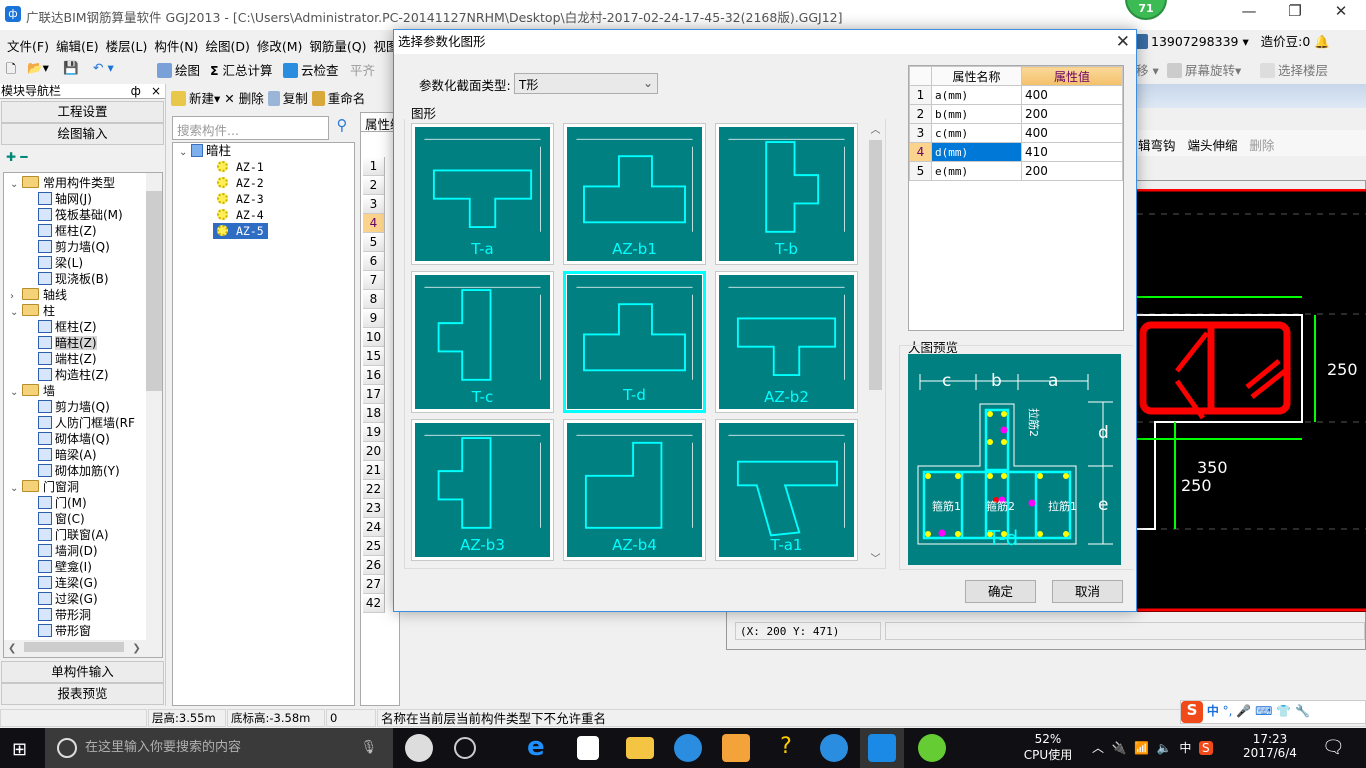 The image size is (1366, 768). Describe the element at coordinates (77, 631) in the screenshot. I see `tree-item: 带形窗` at that location.